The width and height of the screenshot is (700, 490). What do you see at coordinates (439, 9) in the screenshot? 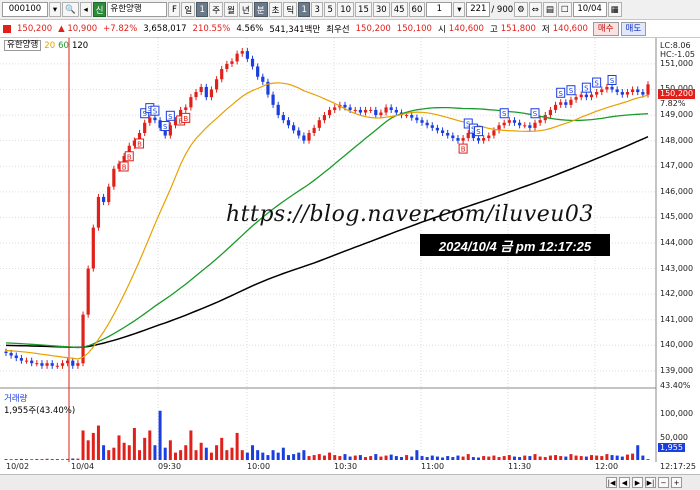
I see `interval-input: 1` at bounding box center [439, 9].